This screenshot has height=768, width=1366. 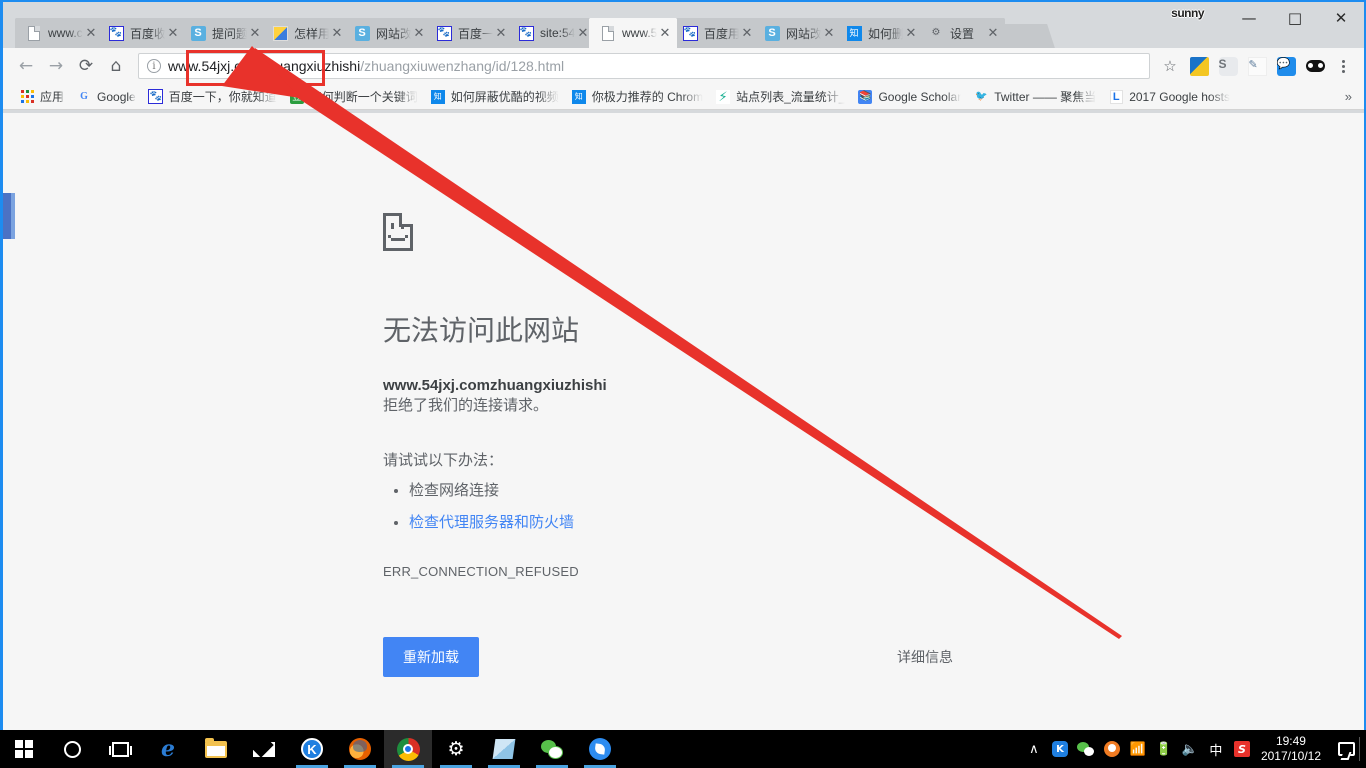 What do you see at coordinates (1228, 66) in the screenshot?
I see `sogou-s-icon: S` at bounding box center [1228, 66].